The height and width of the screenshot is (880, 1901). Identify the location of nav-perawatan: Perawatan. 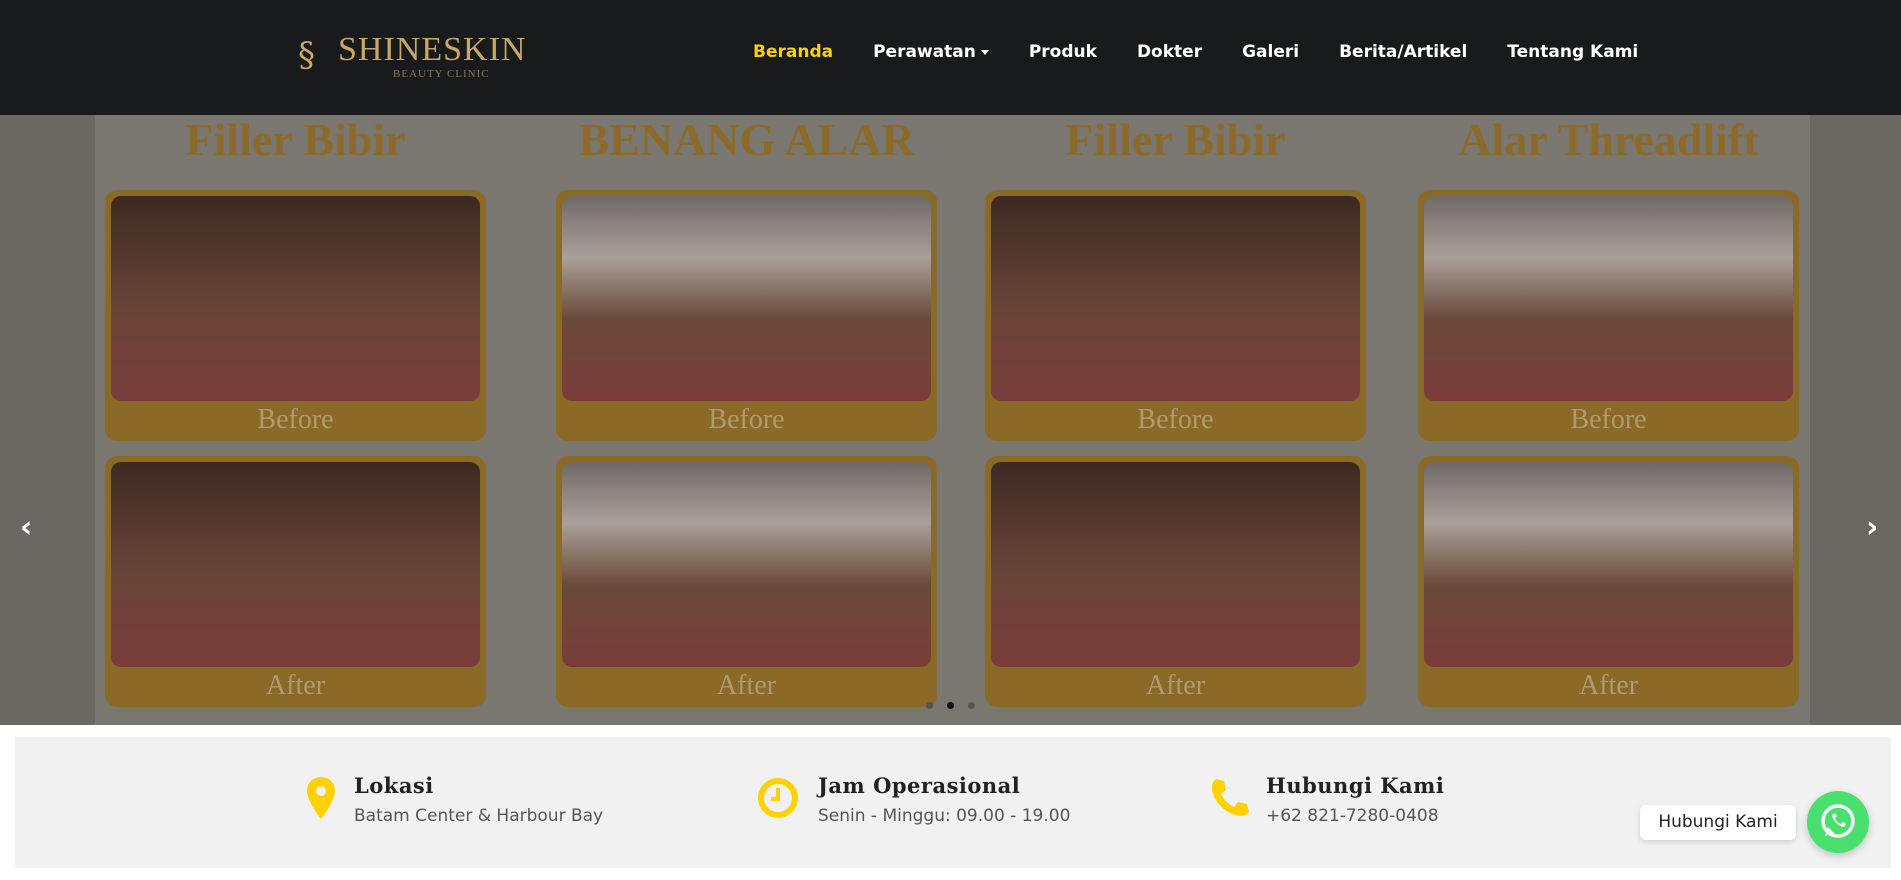
(931, 52).